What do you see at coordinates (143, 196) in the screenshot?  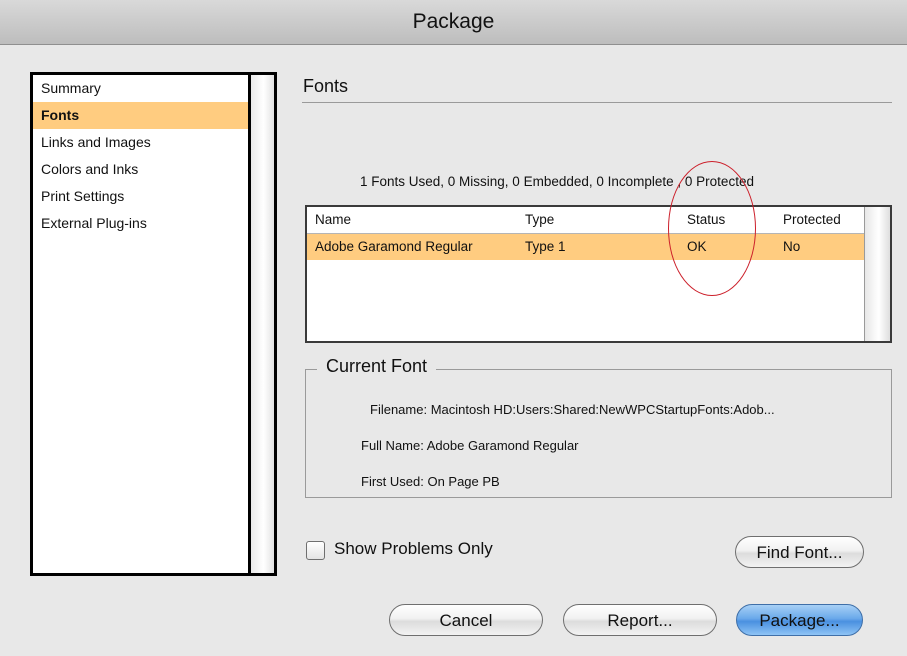 I see `sidebar-item-print-settings: Print Settings` at bounding box center [143, 196].